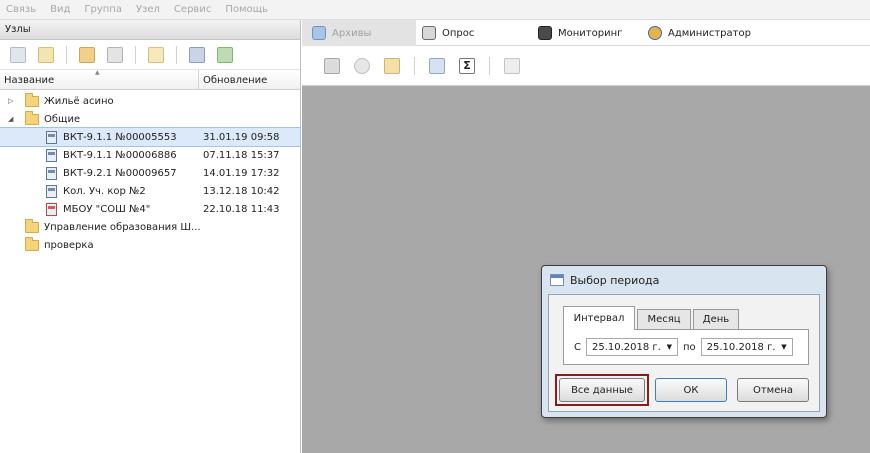 The width and height of the screenshot is (870, 453). I want to click on tab-label: Администратор, so click(709, 33).